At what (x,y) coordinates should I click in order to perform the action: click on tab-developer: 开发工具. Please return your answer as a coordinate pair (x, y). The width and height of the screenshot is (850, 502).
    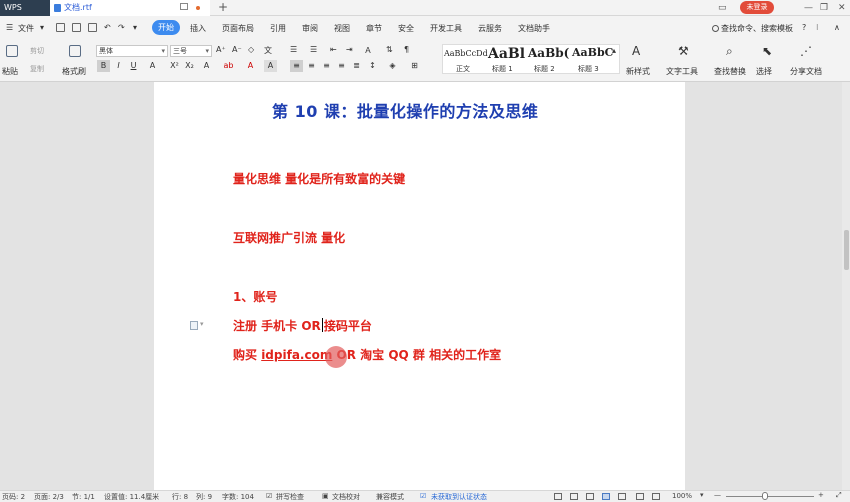
    Looking at the image, I should click on (446, 28).